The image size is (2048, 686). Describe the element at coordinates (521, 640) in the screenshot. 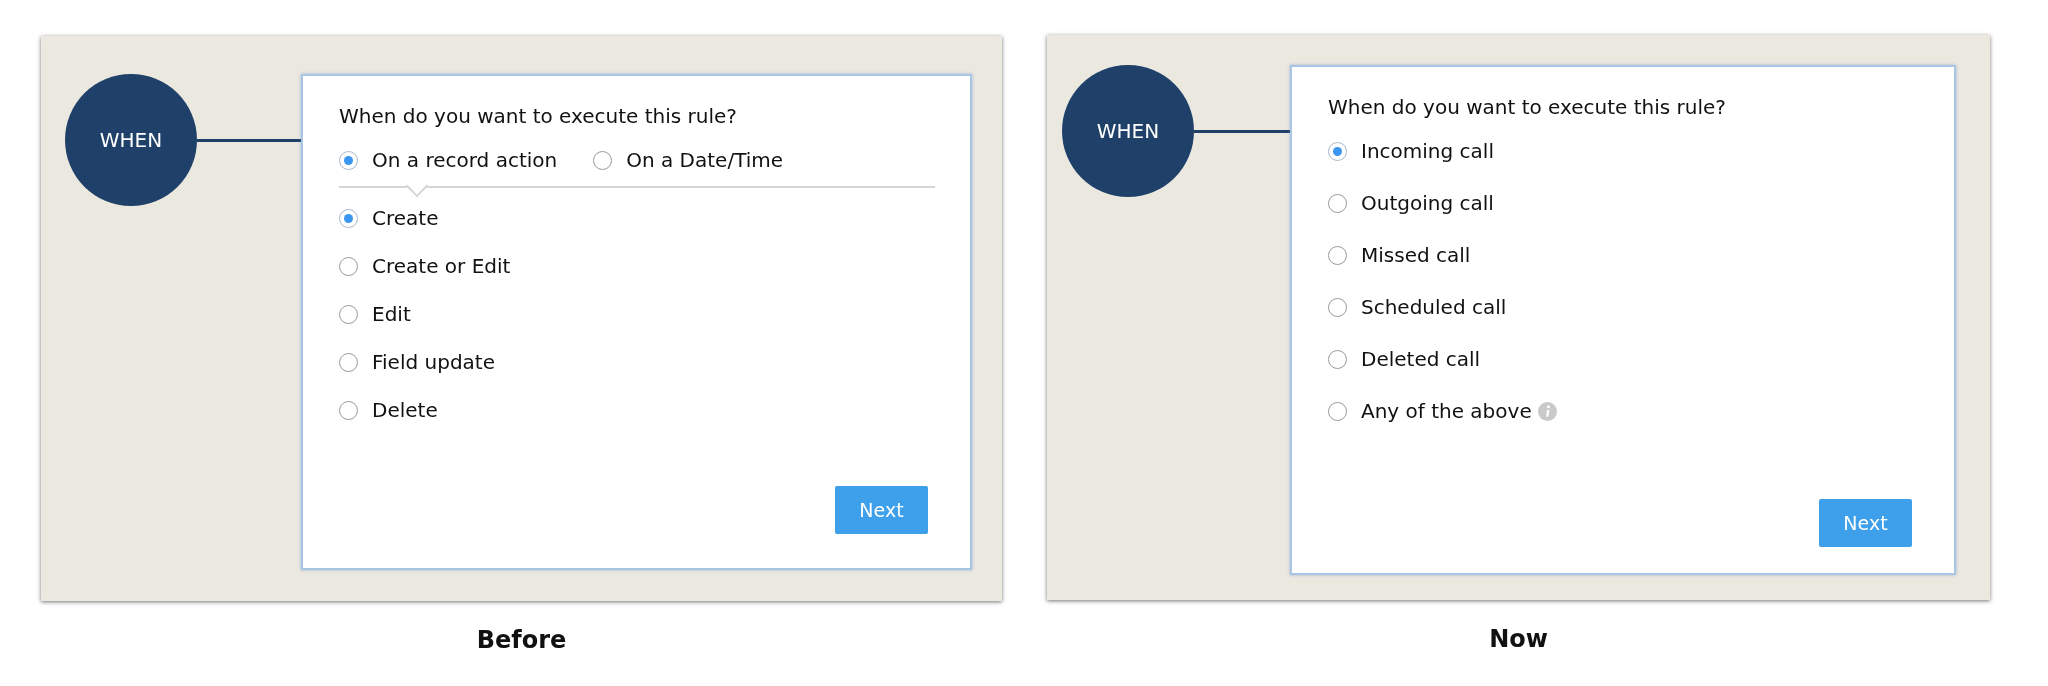

I see `caption: Before` at that location.